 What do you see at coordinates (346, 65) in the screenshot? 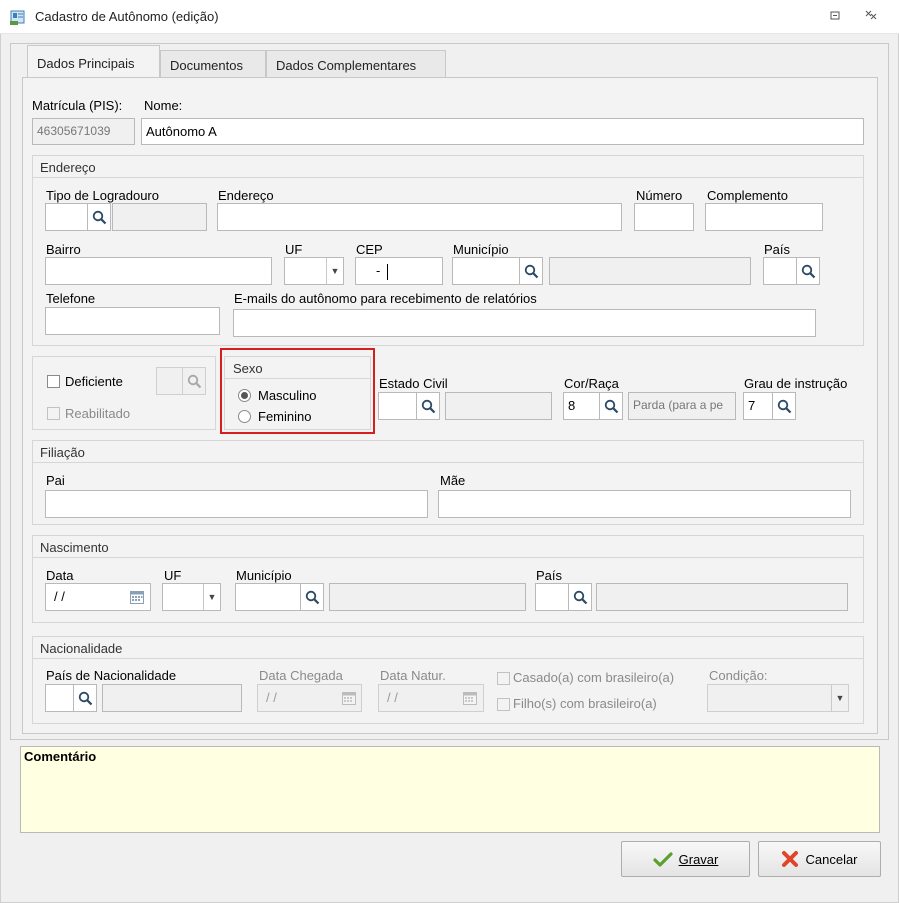
I see `tab-label: Dados Complementares` at bounding box center [346, 65].